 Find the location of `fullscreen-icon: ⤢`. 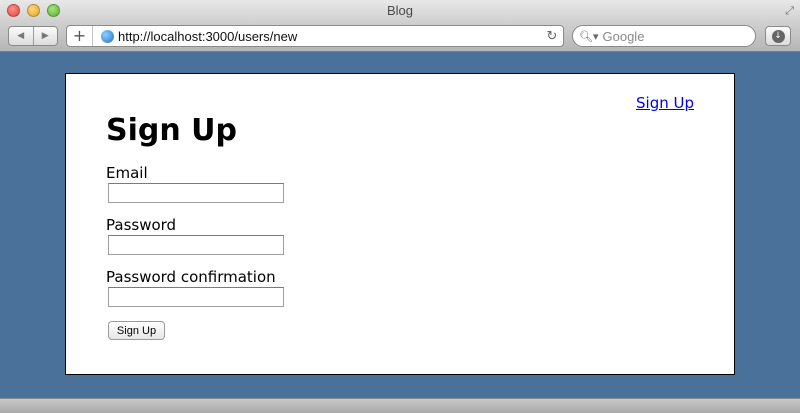

fullscreen-icon: ⤢ is located at coordinates (789, 11).